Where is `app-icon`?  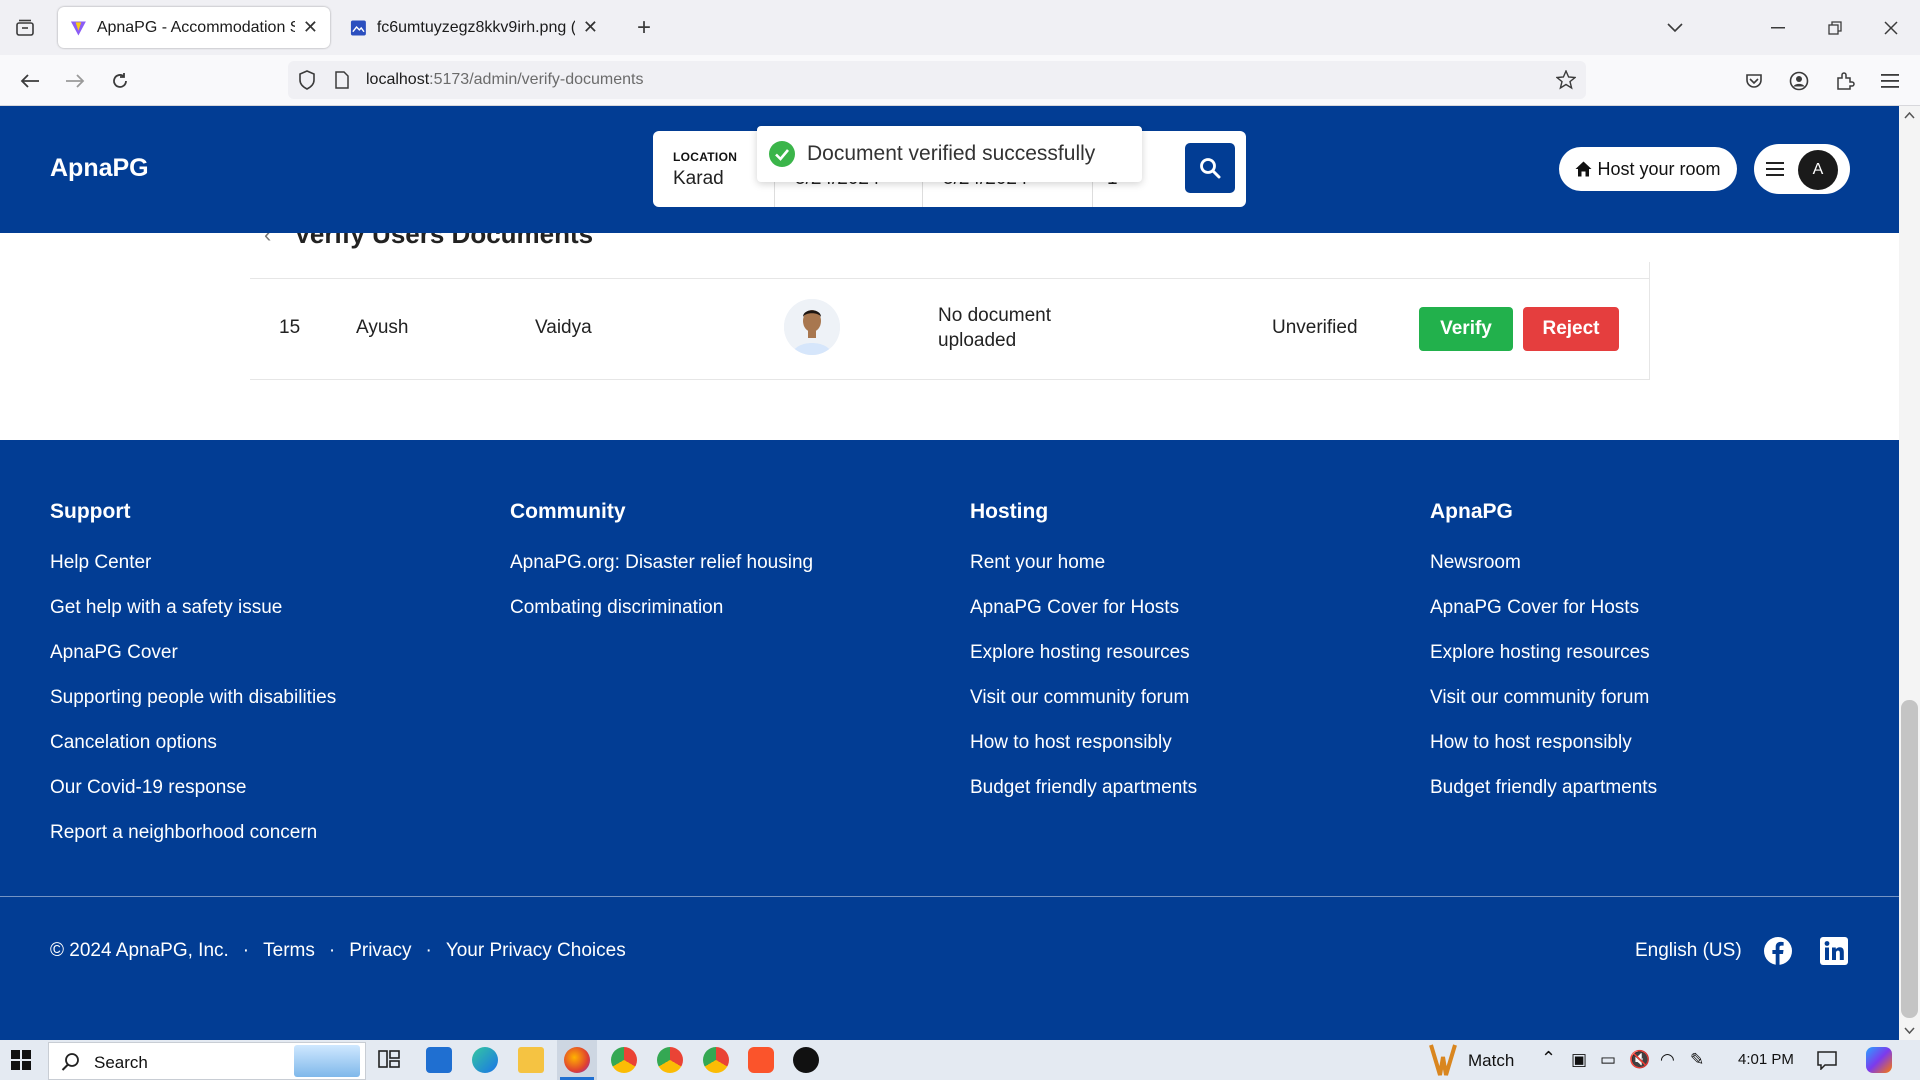 app-icon is located at coordinates (806, 1060).